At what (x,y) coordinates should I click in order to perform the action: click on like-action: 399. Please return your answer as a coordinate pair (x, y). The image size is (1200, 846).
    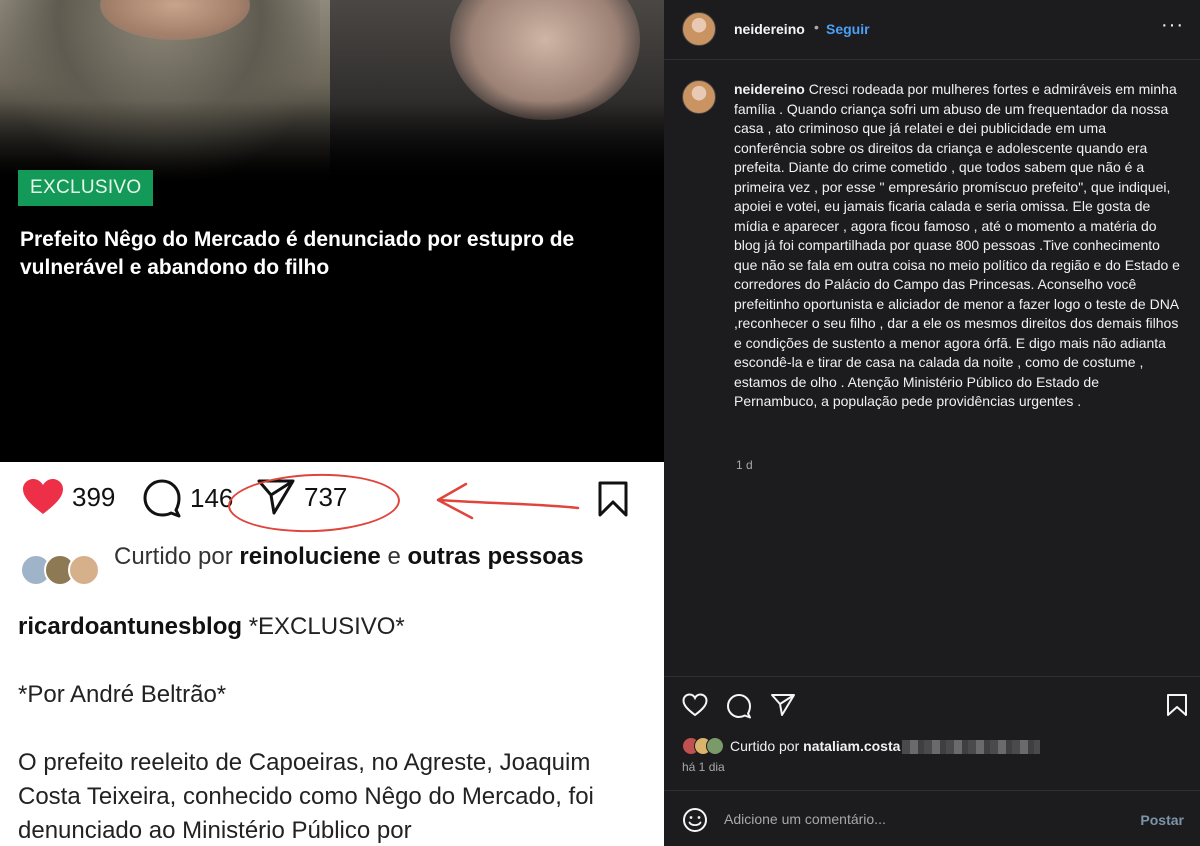
    Looking at the image, I should click on (68, 497).